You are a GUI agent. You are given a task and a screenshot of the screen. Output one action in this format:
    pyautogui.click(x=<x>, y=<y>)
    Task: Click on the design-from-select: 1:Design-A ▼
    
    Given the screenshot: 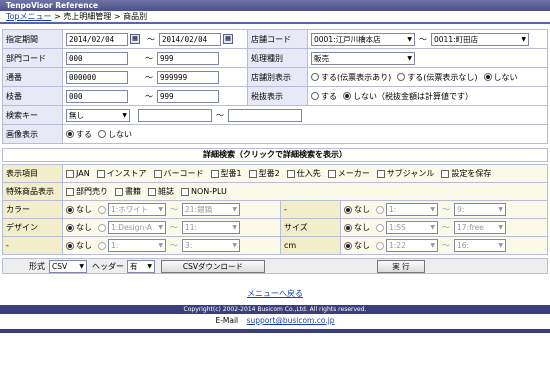 What is the action you would take?
    pyautogui.click(x=137, y=227)
    